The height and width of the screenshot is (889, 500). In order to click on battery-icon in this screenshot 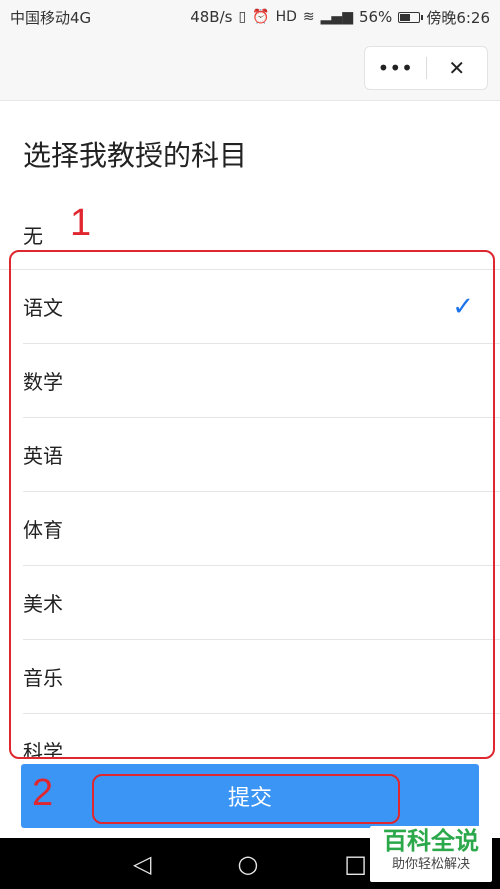, I will do `click(411, 17)`.